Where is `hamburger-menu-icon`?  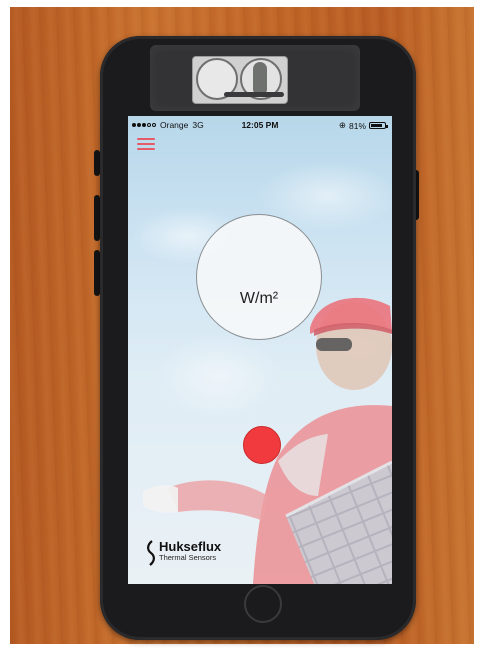
hamburger-menu-icon is located at coordinates (146, 145).